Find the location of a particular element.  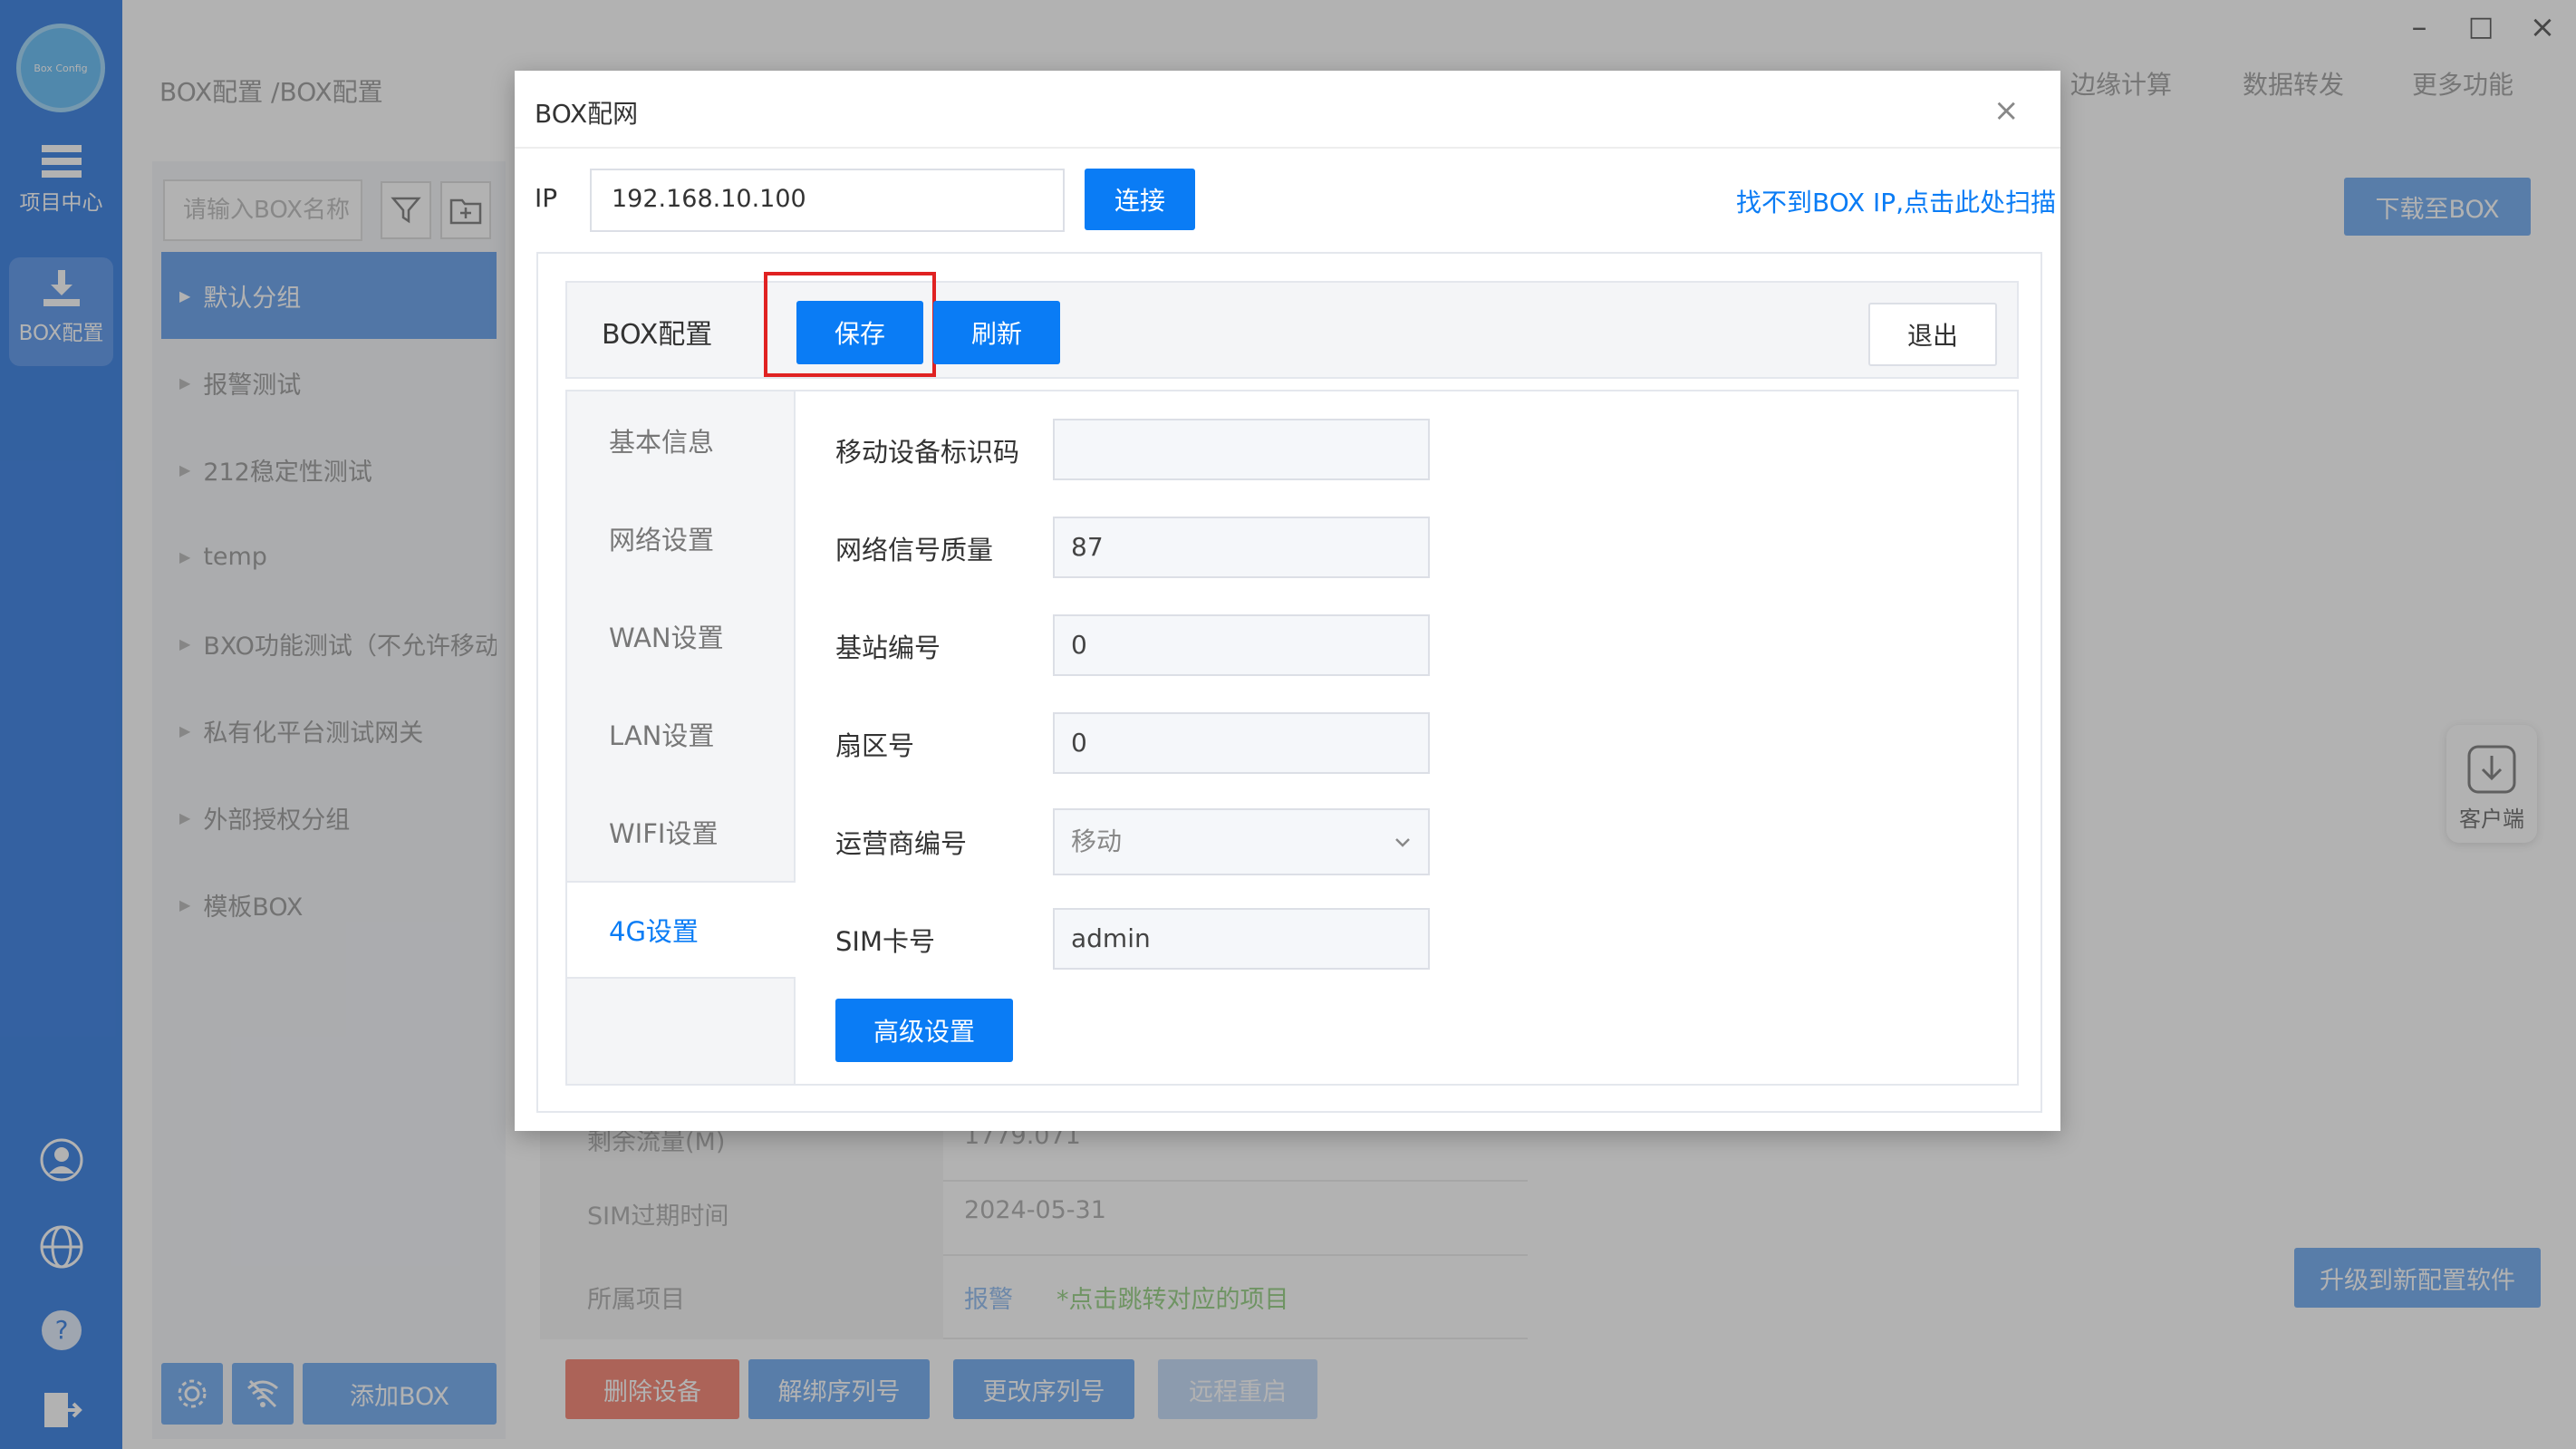

base-station-input: 0 is located at coordinates (1241, 645).